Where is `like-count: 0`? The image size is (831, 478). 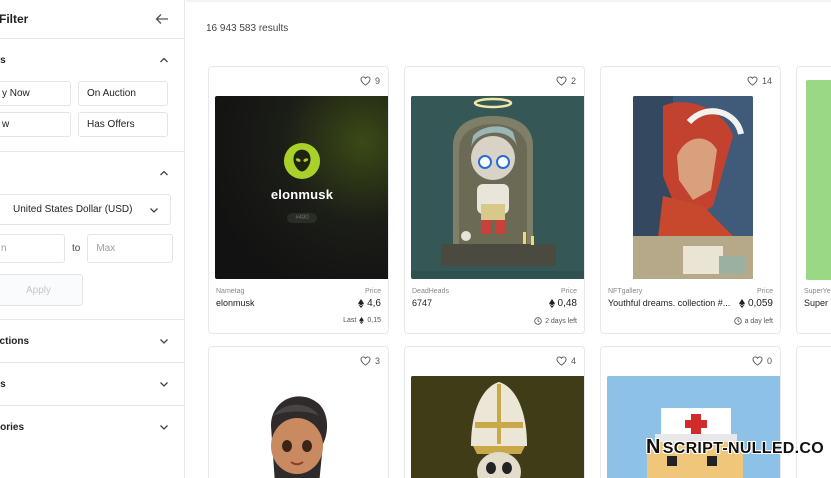 like-count: 0 is located at coordinates (769, 361).